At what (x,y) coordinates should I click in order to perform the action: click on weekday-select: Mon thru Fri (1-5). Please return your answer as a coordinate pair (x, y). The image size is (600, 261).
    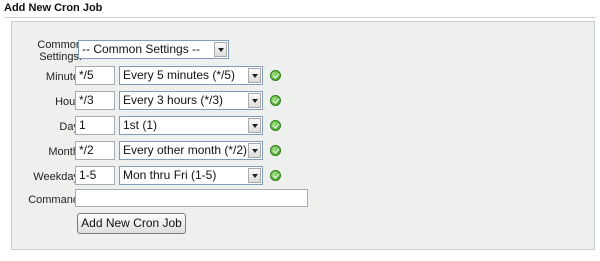
    Looking at the image, I should click on (191, 175).